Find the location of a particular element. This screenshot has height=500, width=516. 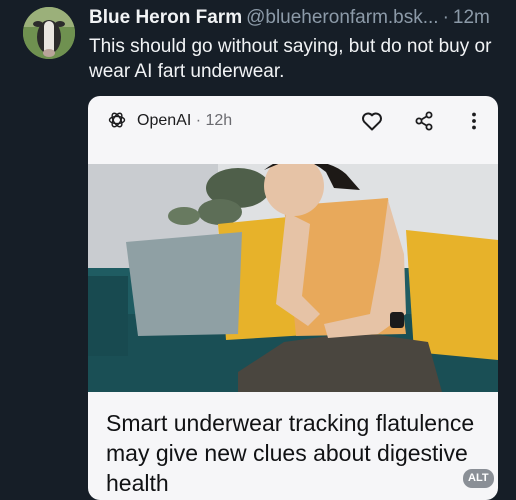

post-header: Blue Heron Farm @blueheronfarm.bsk... · 12m is located at coordinates (298, 18).